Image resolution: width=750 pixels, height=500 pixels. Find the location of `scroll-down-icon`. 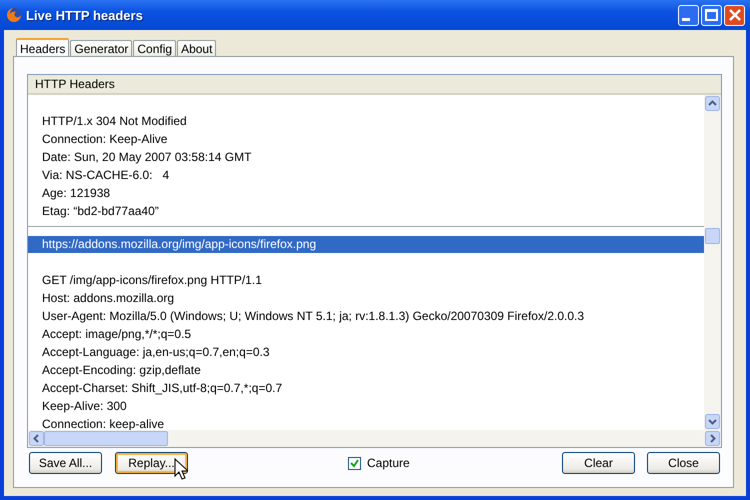

scroll-down-icon is located at coordinates (712, 421).